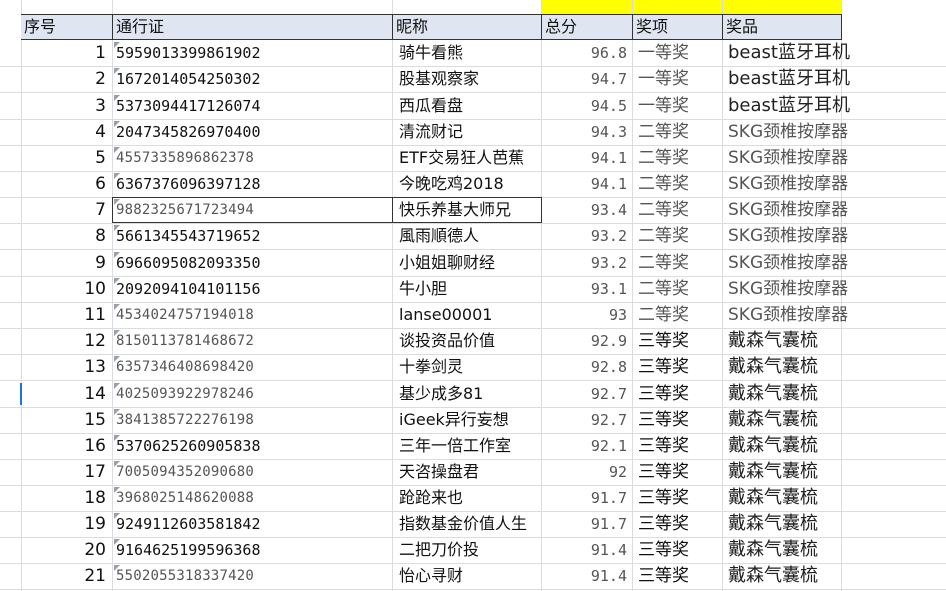  What do you see at coordinates (66, 236) in the screenshot?
I see `cell-seq: 8` at bounding box center [66, 236].